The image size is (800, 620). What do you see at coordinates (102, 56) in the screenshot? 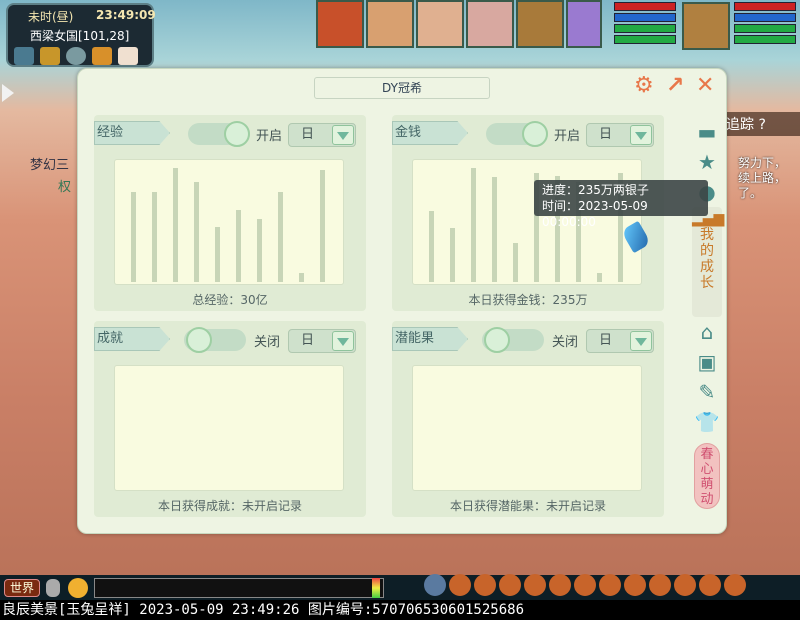
I see `guide-book-icon` at bounding box center [102, 56].